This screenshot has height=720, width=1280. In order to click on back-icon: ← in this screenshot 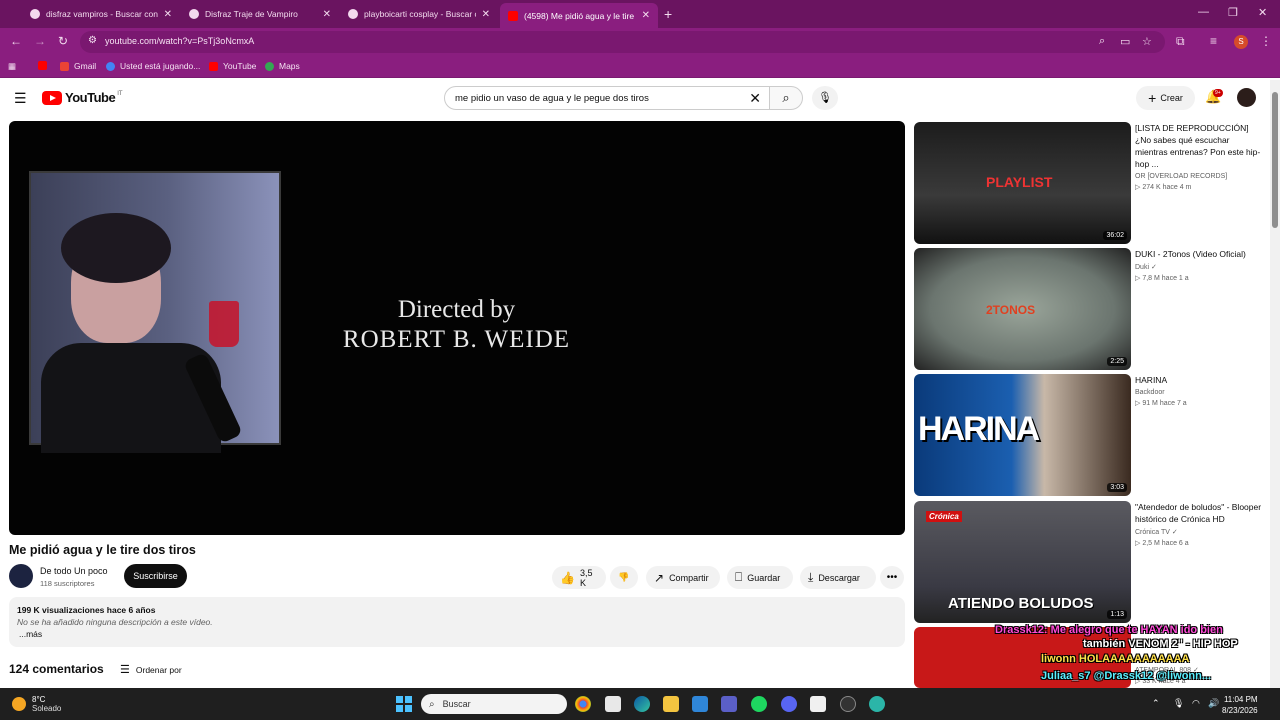, I will do `click(16, 41)`.